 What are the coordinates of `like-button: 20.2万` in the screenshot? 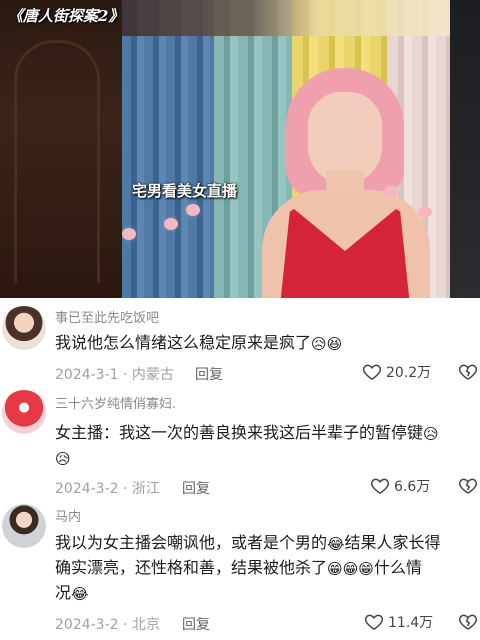 It's located at (396, 372).